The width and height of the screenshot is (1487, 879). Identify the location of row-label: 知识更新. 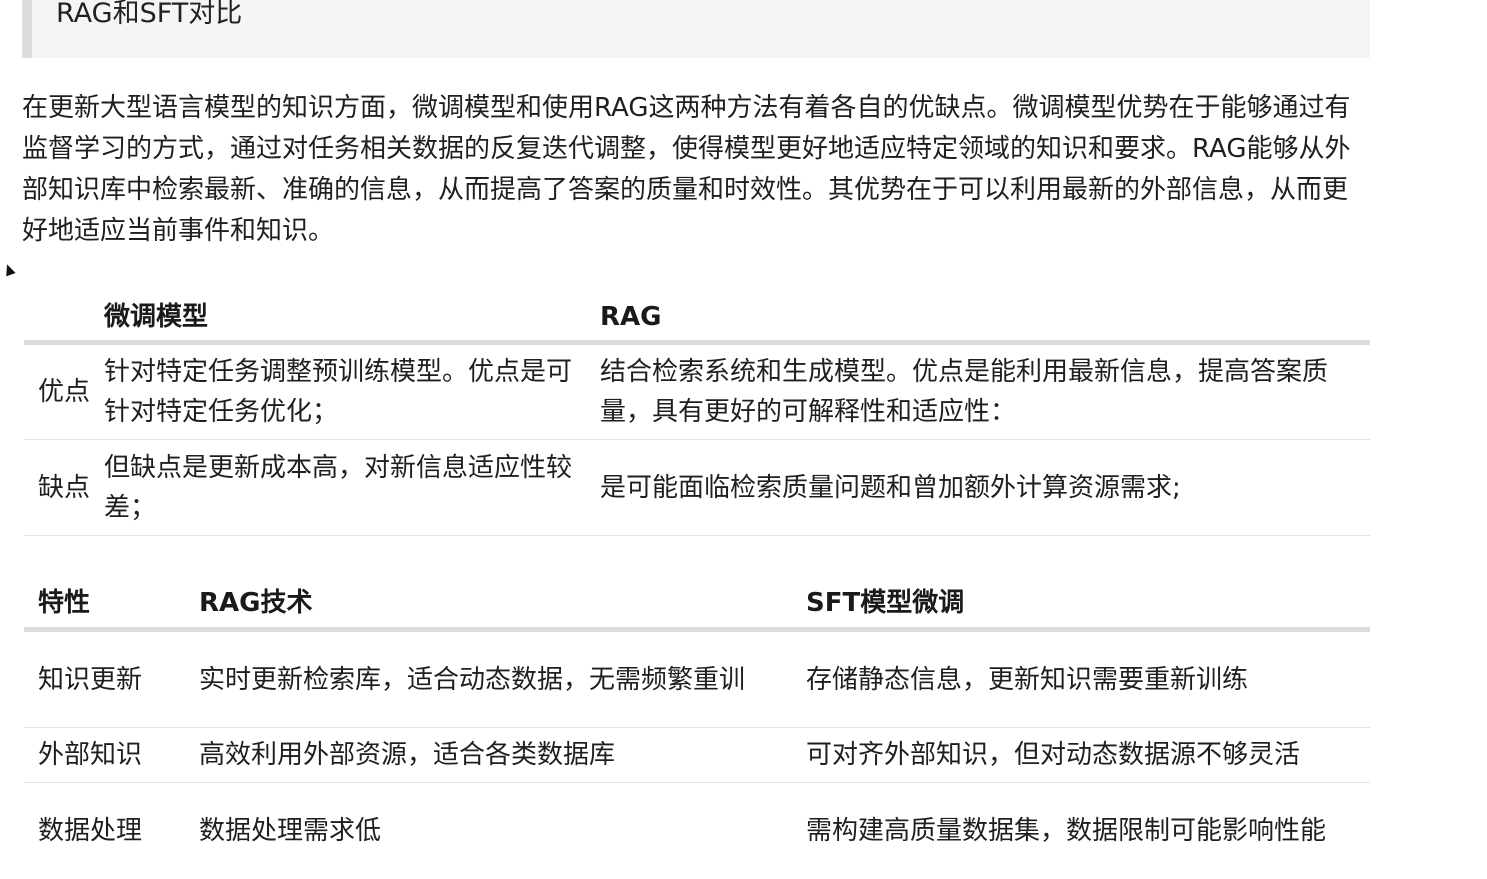
(104, 679).